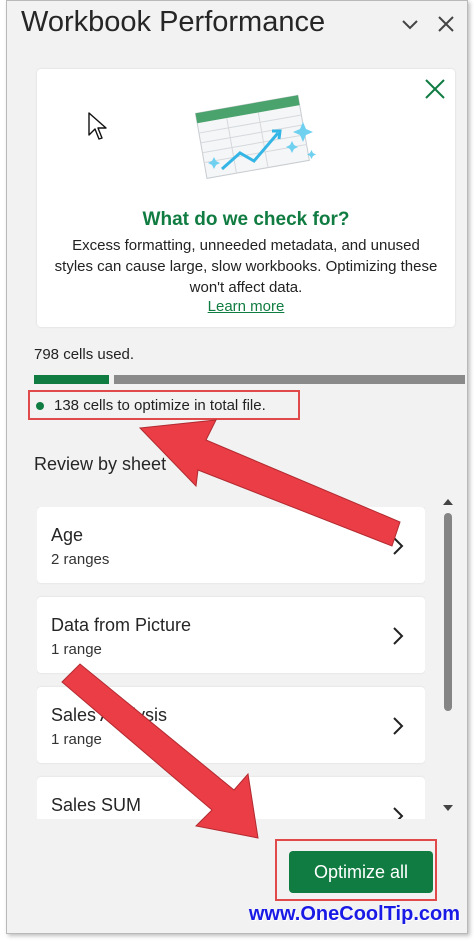  Describe the element at coordinates (109, 715) in the screenshot. I see `sheet-name: Sales Analysis` at that location.